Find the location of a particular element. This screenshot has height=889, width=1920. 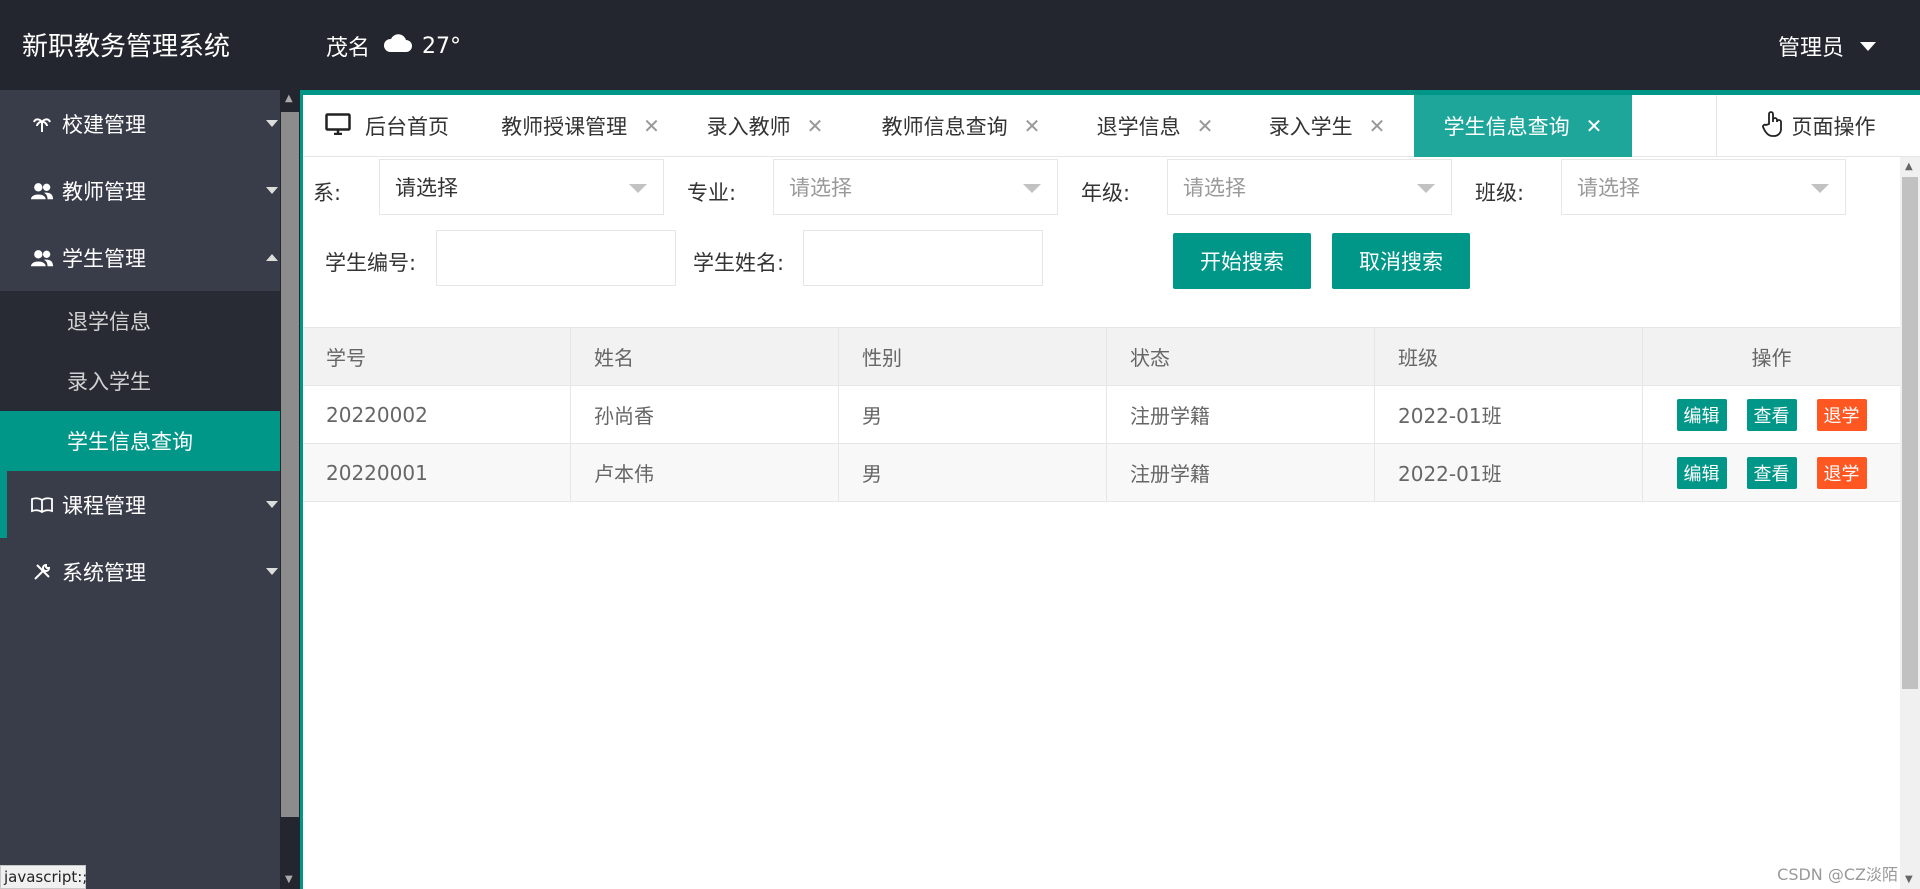

tab-student-query: 学生信息查询 ✕ is located at coordinates (1523, 126).